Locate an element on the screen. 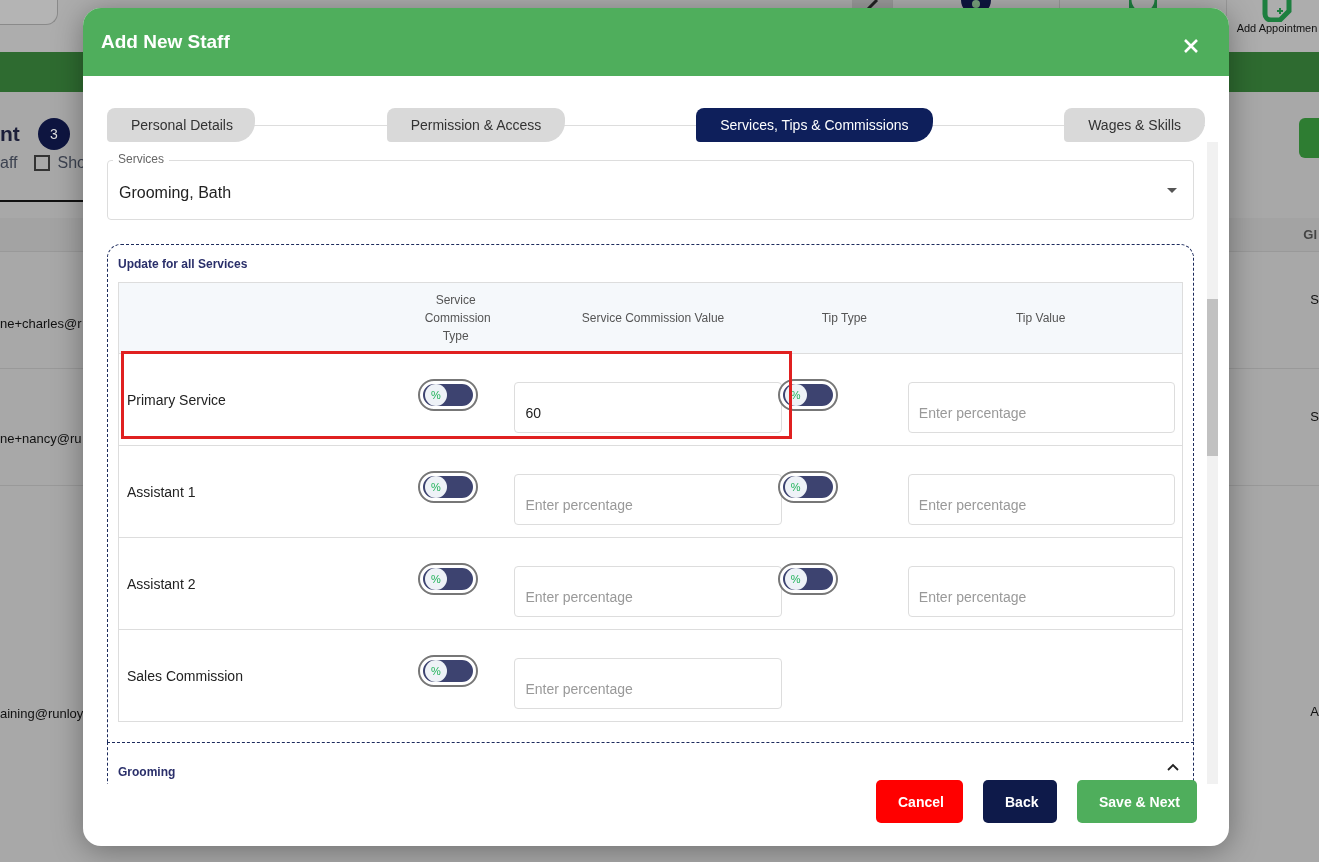 The image size is (1319, 862). email-cell: aining@runloy is located at coordinates (42, 713).